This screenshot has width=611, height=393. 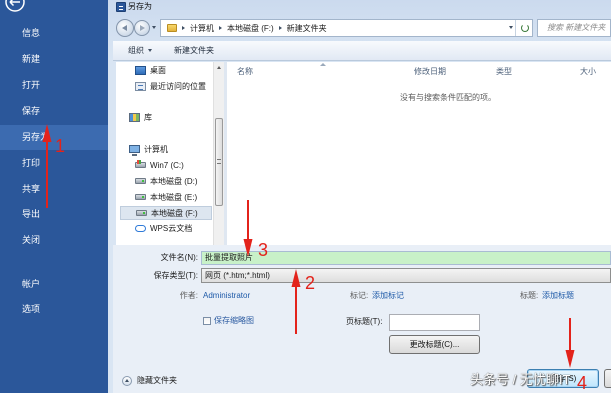 I want to click on nav-item-label: WPS云文档, so click(x=171, y=228).